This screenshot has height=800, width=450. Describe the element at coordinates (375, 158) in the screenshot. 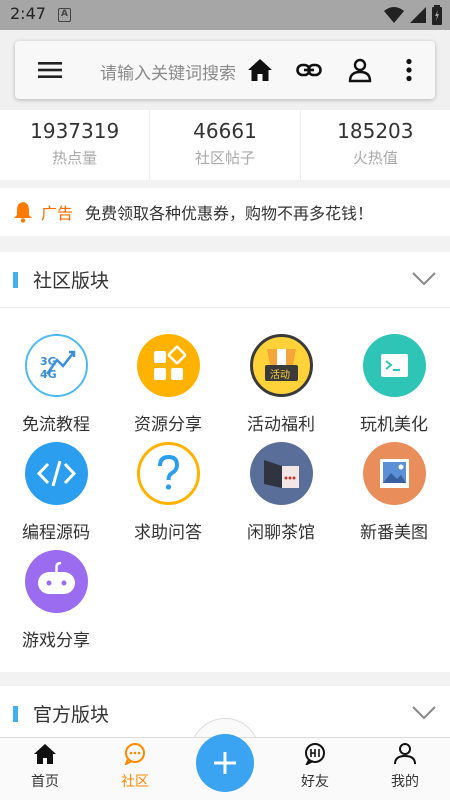

I see `stat-label: 火热值` at that location.